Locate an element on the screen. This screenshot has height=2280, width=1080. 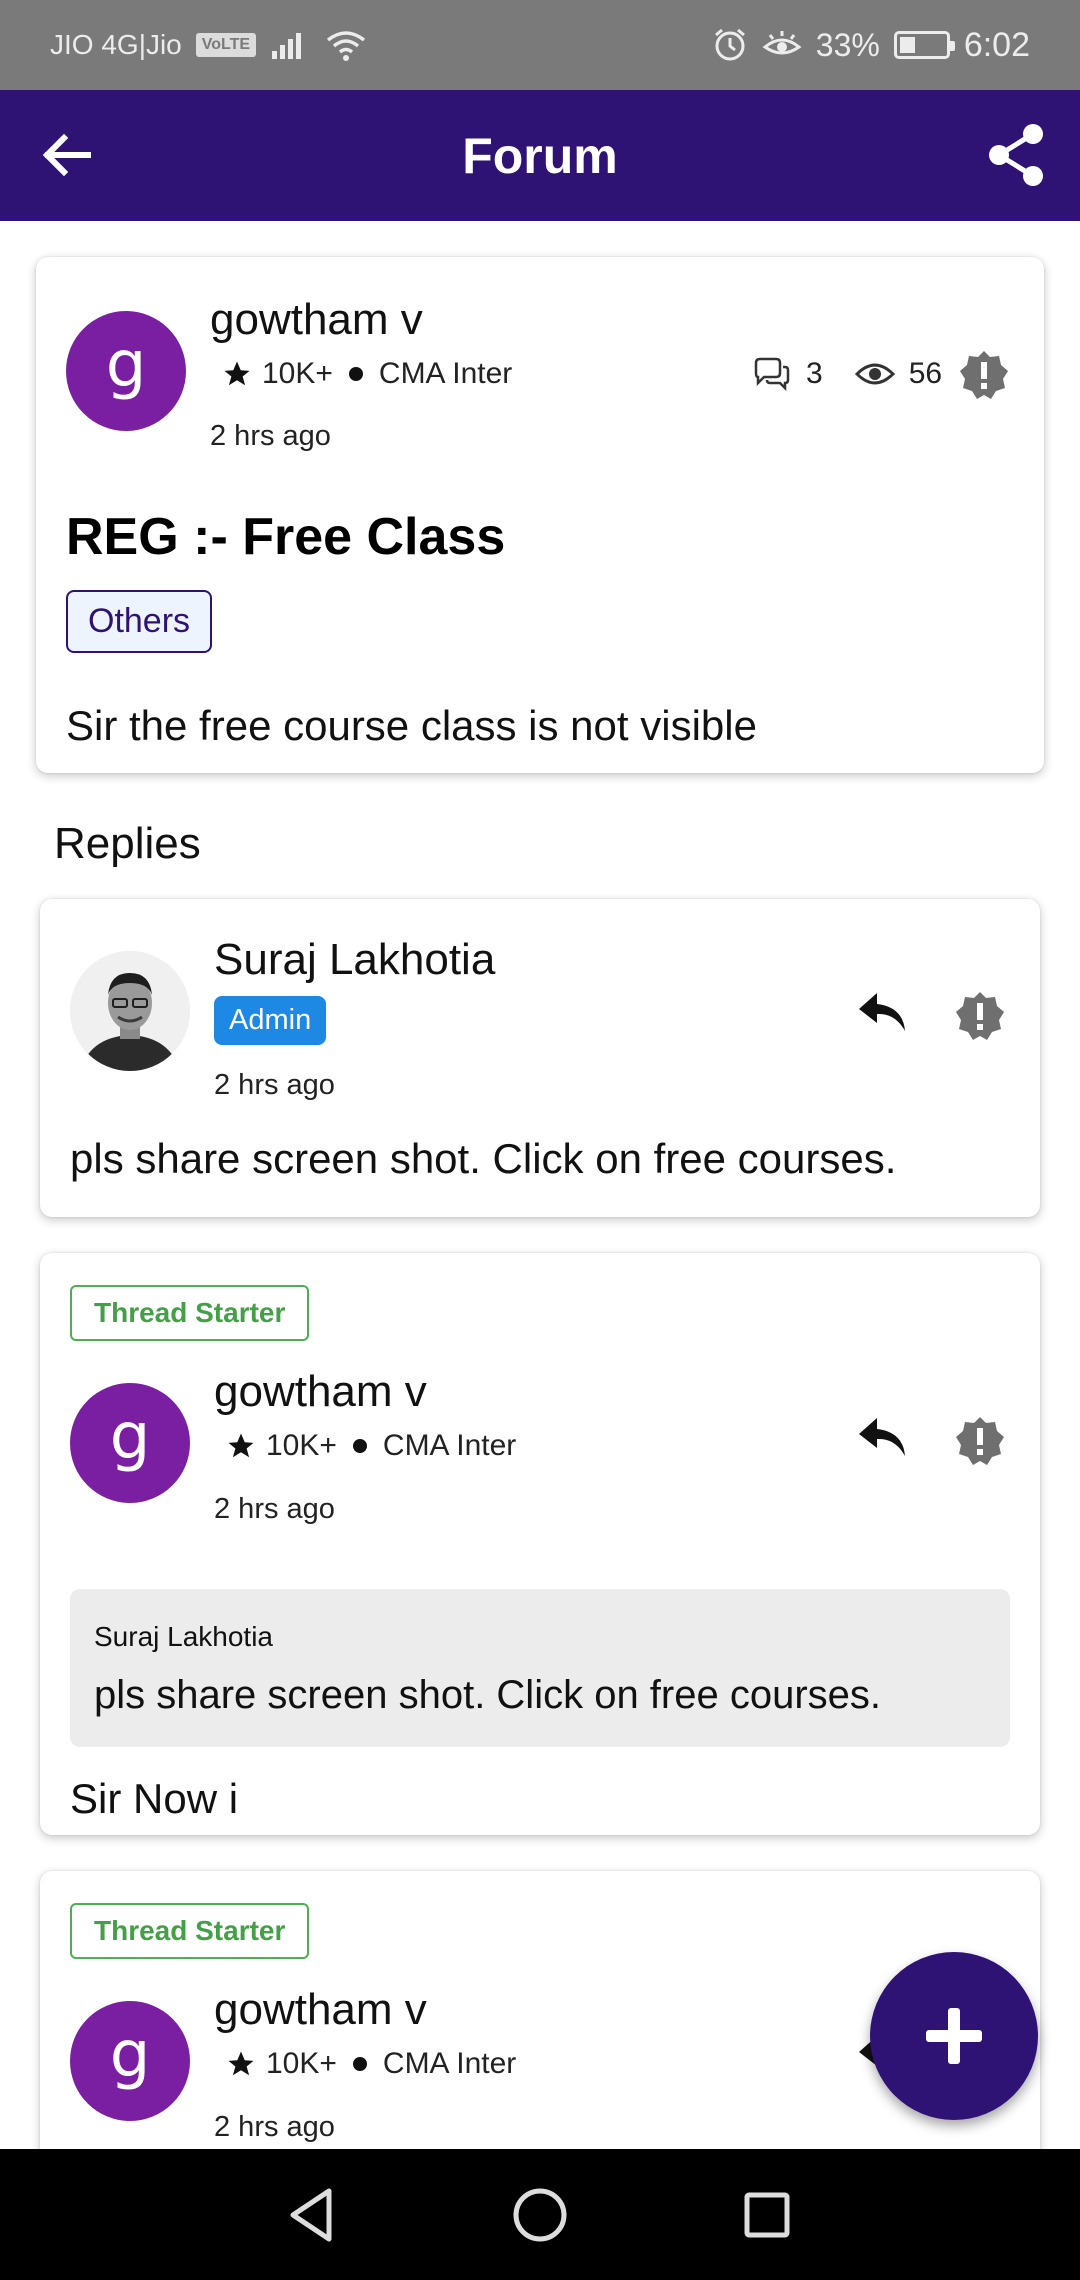
status-bar: JIO 4G|Jio VoLTE 33% 6:02 is located at coordinates (540, 45).